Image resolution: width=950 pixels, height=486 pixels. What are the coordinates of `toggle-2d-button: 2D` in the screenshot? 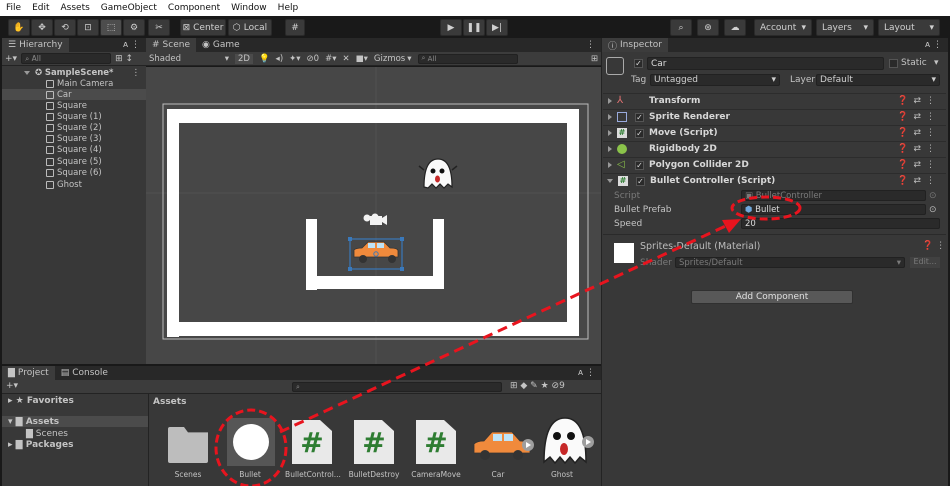 It's located at (244, 58).